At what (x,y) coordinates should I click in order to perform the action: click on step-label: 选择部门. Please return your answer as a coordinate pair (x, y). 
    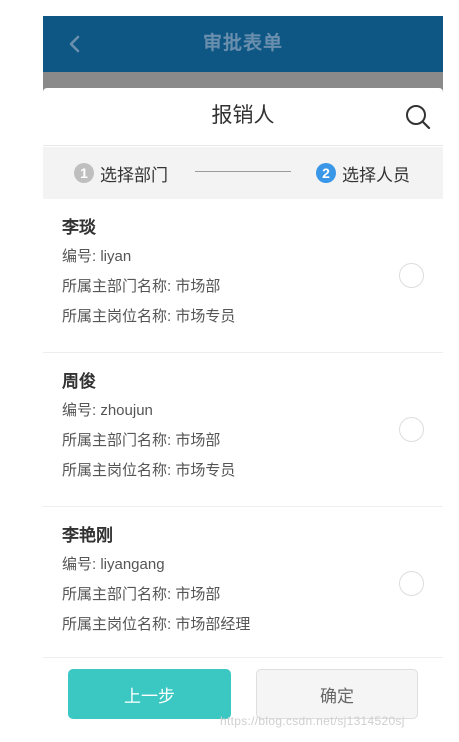
    Looking at the image, I should click on (134, 175).